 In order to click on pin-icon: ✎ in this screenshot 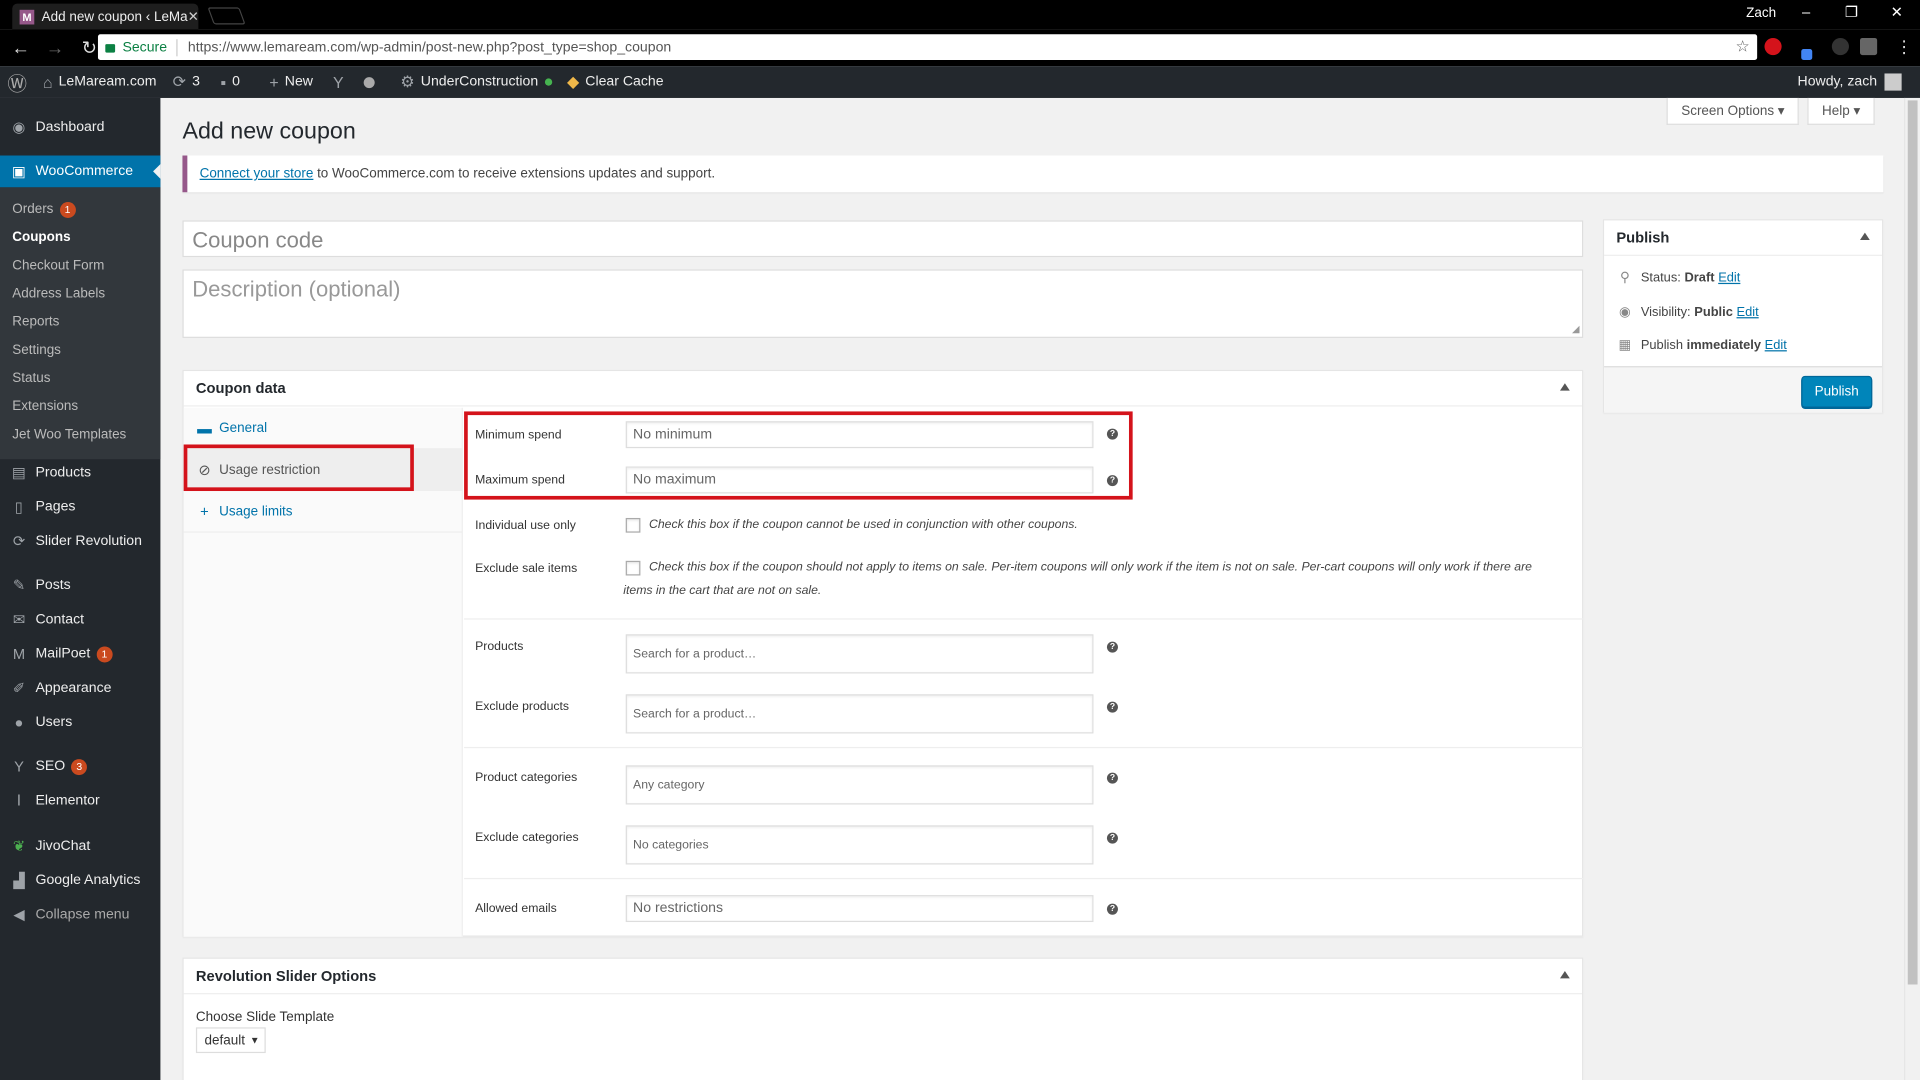, I will do `click(19, 585)`.